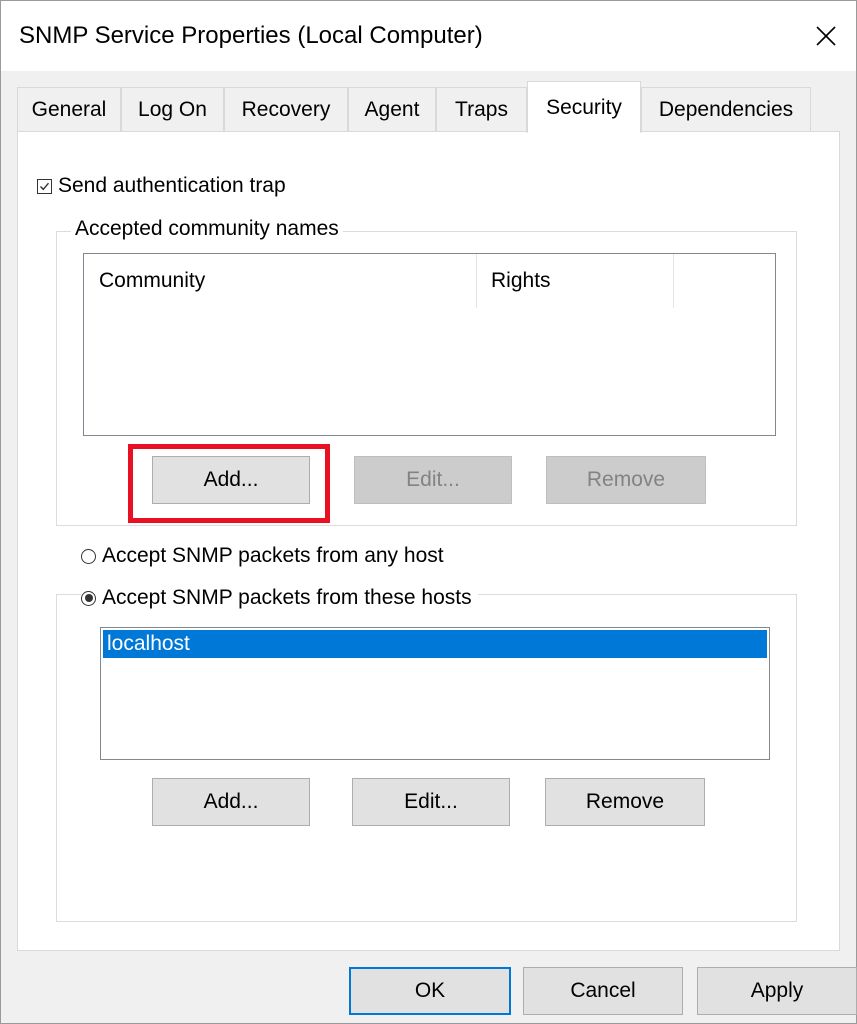 The width and height of the screenshot is (857, 1024). What do you see at coordinates (603, 991) in the screenshot?
I see `cancel-button: Cancel` at bounding box center [603, 991].